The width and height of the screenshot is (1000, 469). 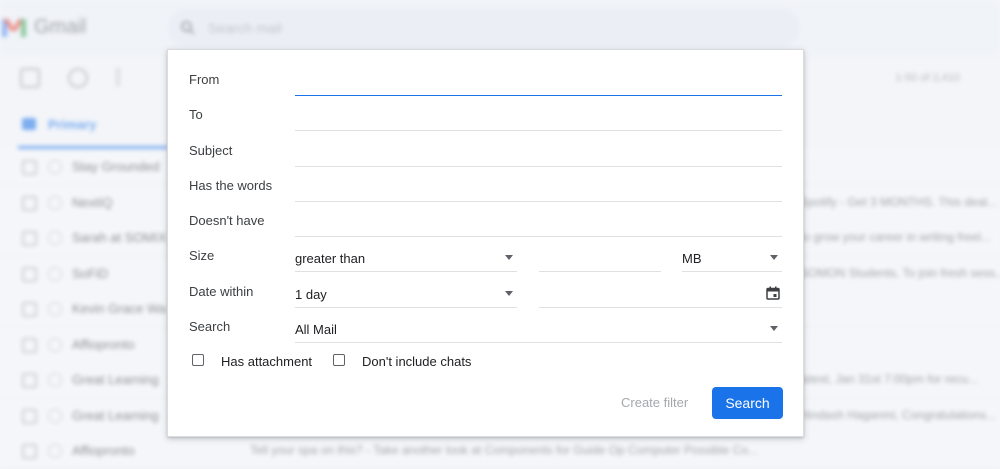 What do you see at coordinates (90, 273) in the screenshot?
I see `row-sender: SoFiD` at bounding box center [90, 273].